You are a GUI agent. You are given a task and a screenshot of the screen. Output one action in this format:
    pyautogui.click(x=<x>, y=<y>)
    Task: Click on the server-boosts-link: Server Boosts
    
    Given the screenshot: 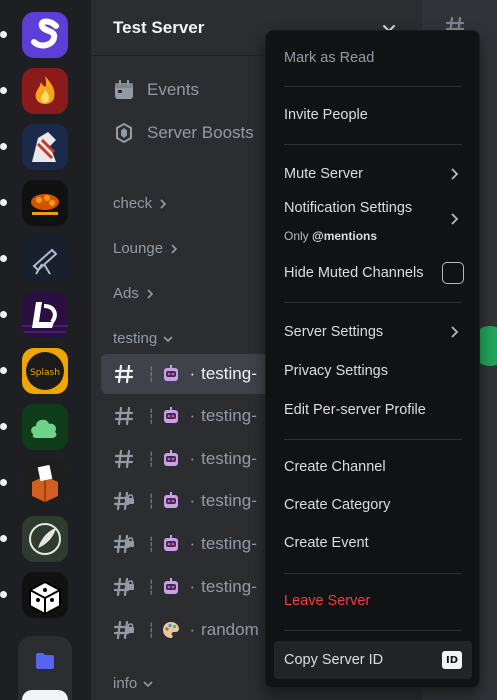 What is the action you would take?
    pyautogui.click(x=183, y=133)
    